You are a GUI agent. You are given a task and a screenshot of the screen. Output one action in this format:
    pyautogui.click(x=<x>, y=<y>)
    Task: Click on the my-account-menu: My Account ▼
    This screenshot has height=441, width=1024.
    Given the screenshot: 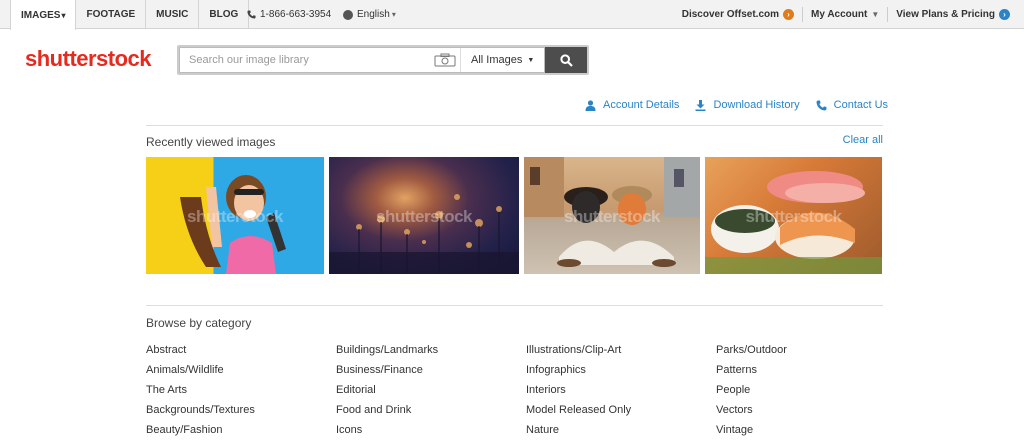 What is the action you would take?
    pyautogui.click(x=844, y=14)
    